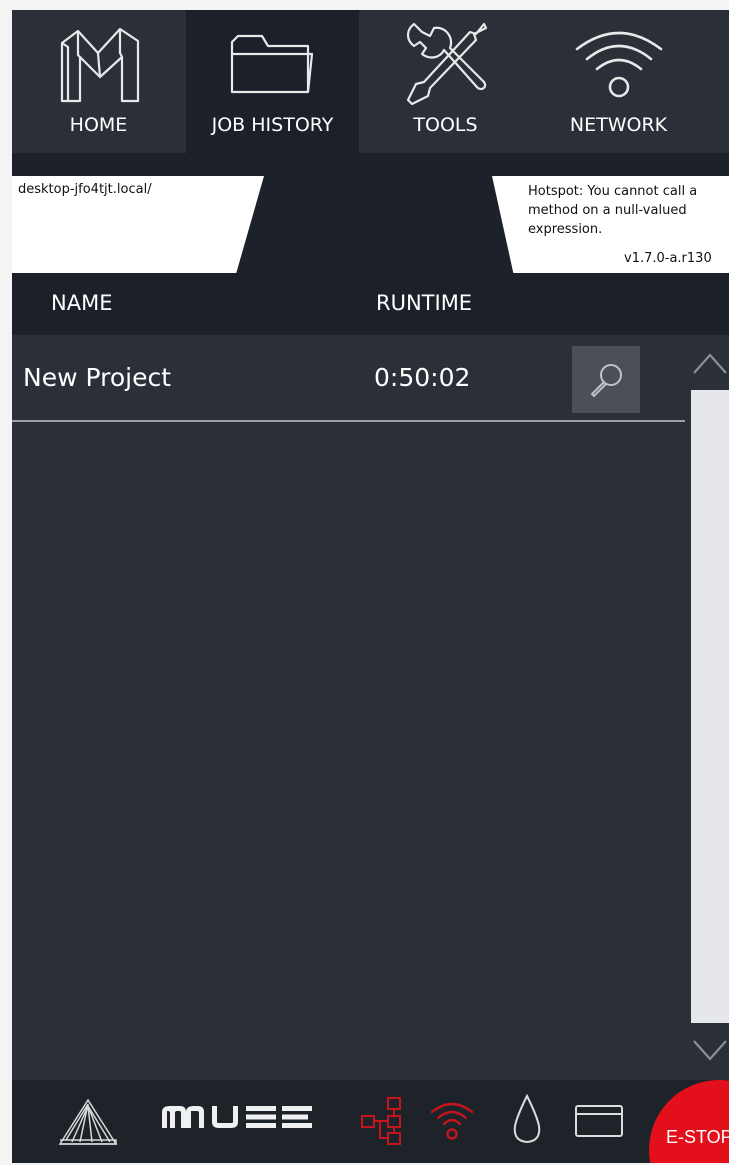 Image resolution: width=729 pixels, height=1165 pixels. What do you see at coordinates (599, 1121) in the screenshot?
I see `tray-icon` at bounding box center [599, 1121].